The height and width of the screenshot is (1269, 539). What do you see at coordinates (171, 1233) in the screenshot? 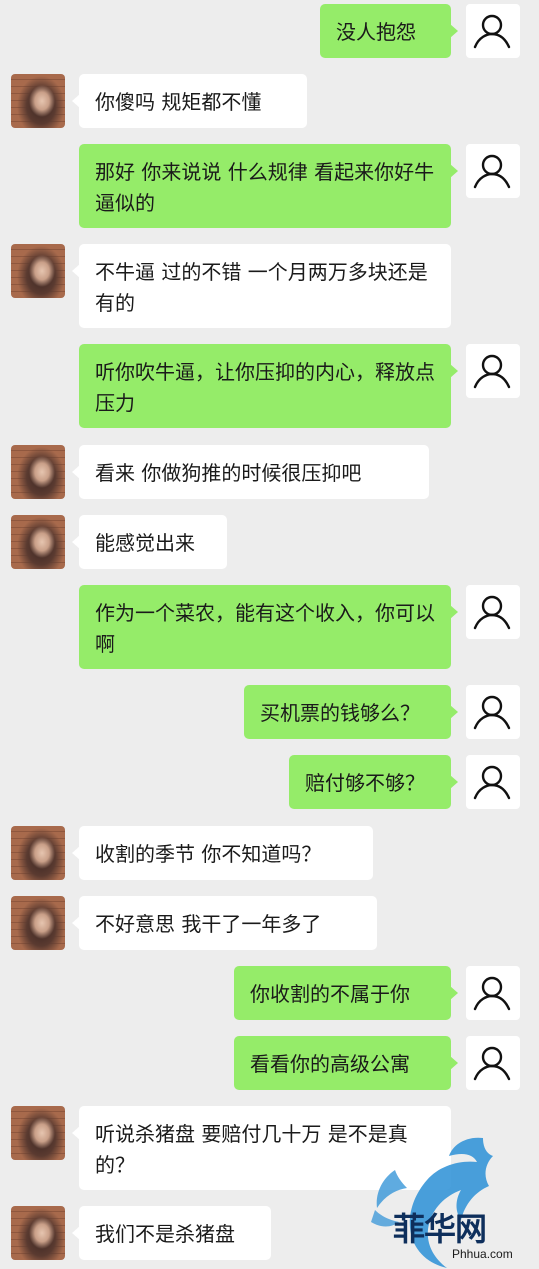
I see `message-bubble-received: 我们不是杀猪盘` at bounding box center [171, 1233].